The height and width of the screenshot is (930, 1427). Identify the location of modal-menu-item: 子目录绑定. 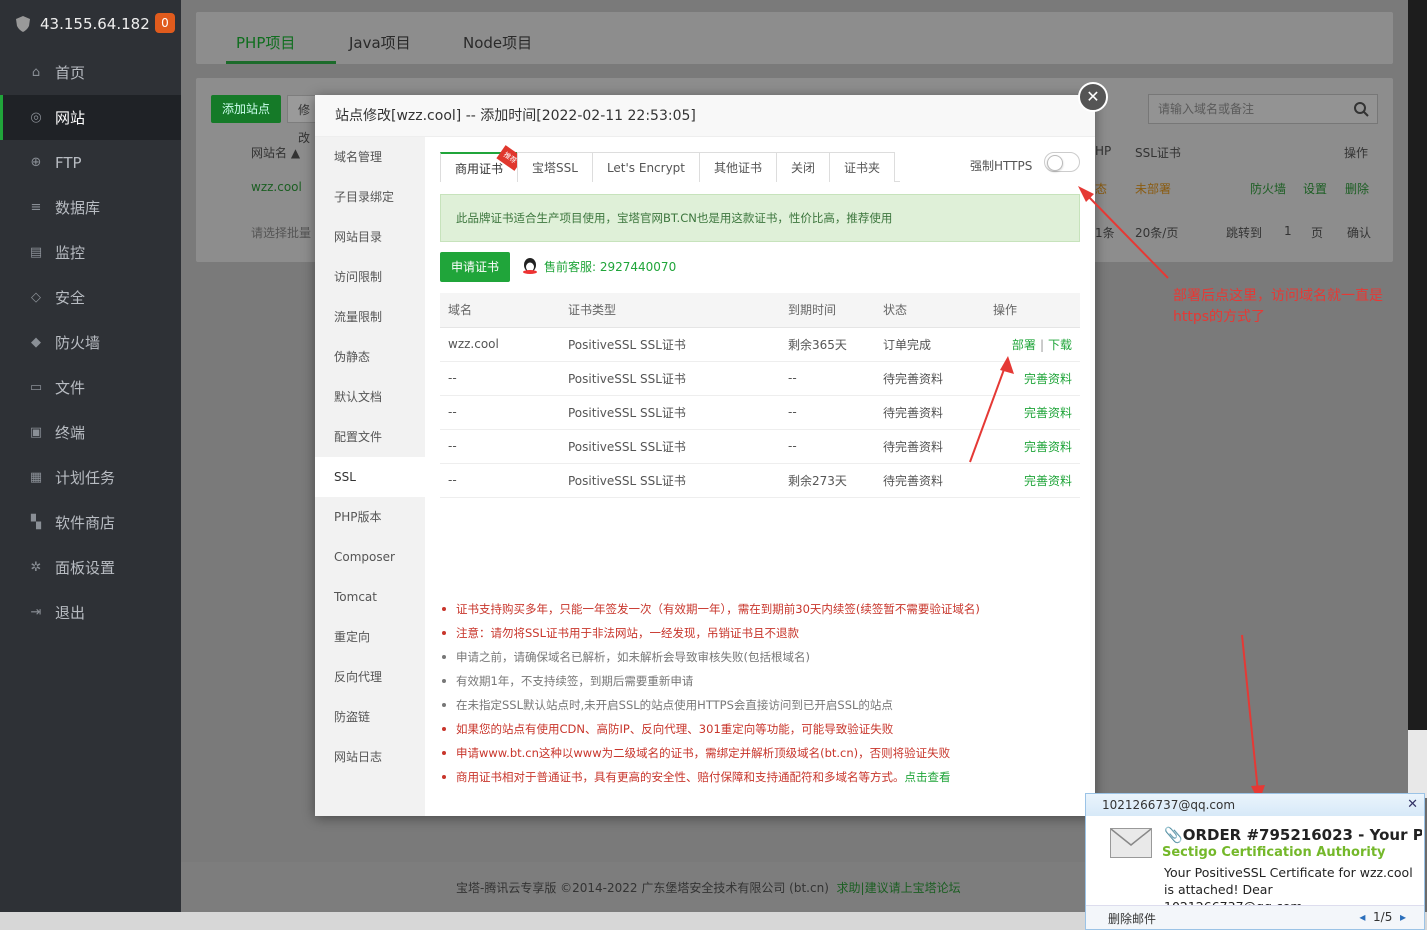
(370, 197).